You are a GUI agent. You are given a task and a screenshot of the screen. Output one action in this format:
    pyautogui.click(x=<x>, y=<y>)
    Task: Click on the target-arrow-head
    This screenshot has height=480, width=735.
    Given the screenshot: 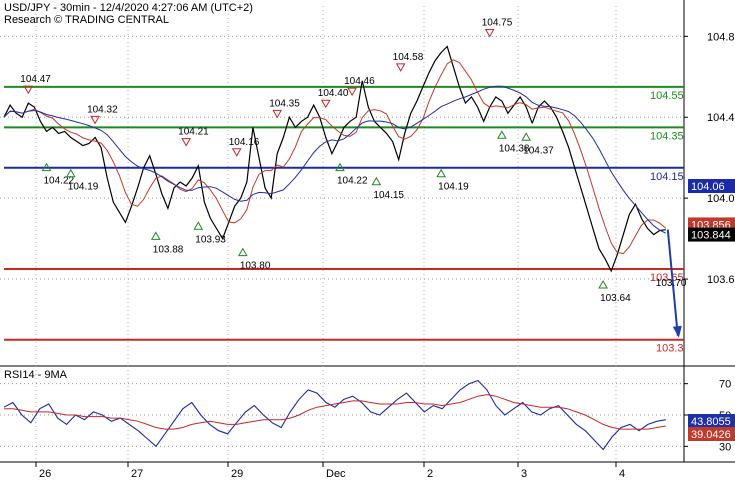 What is the action you would take?
    pyautogui.click(x=677, y=331)
    